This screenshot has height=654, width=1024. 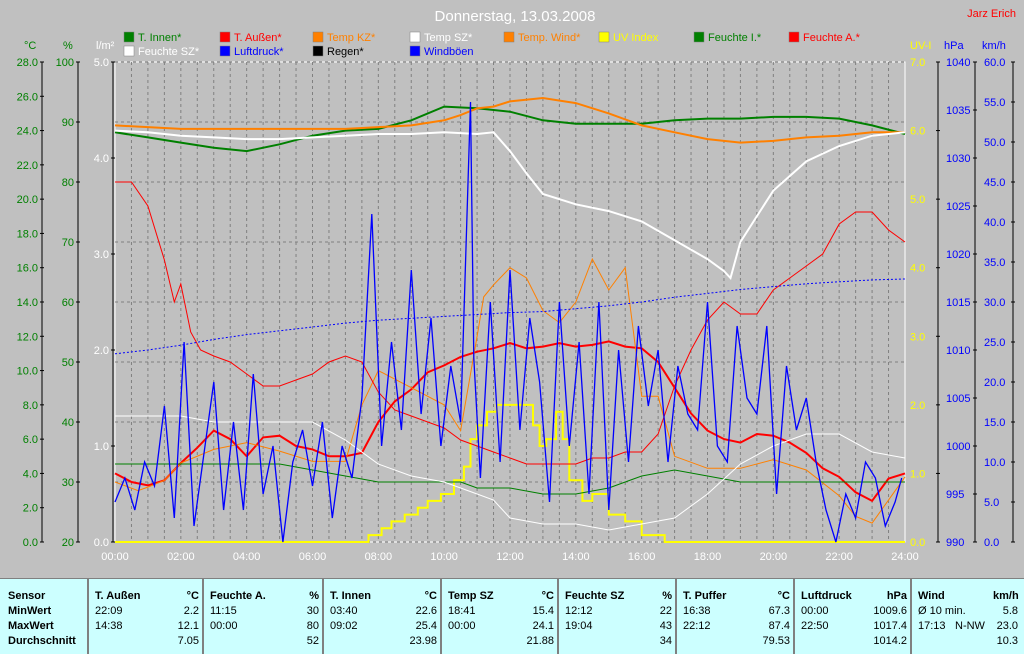 What do you see at coordinates (815, 626) in the screenshot?
I see `max-time: 22:50` at bounding box center [815, 626].